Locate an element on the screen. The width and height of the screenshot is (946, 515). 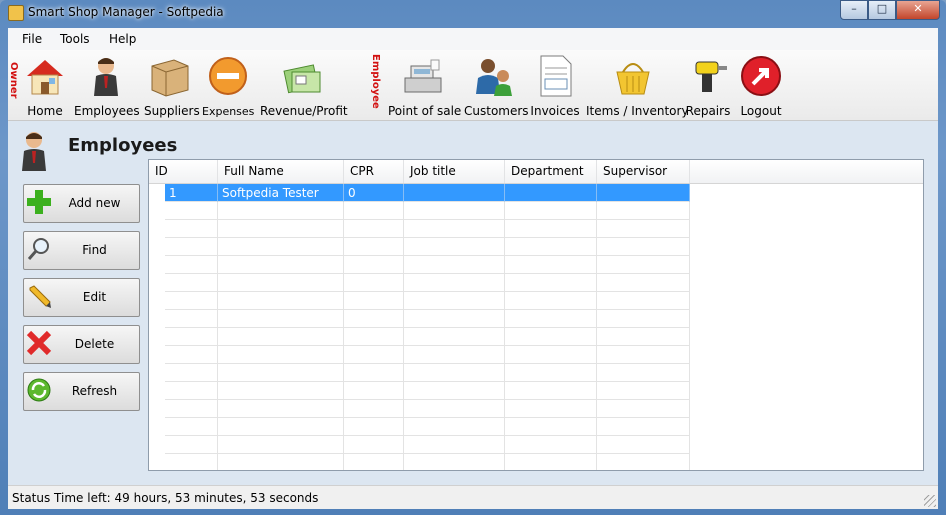
toolbar-pos-button: Point of sale is located at coordinates (425, 85).